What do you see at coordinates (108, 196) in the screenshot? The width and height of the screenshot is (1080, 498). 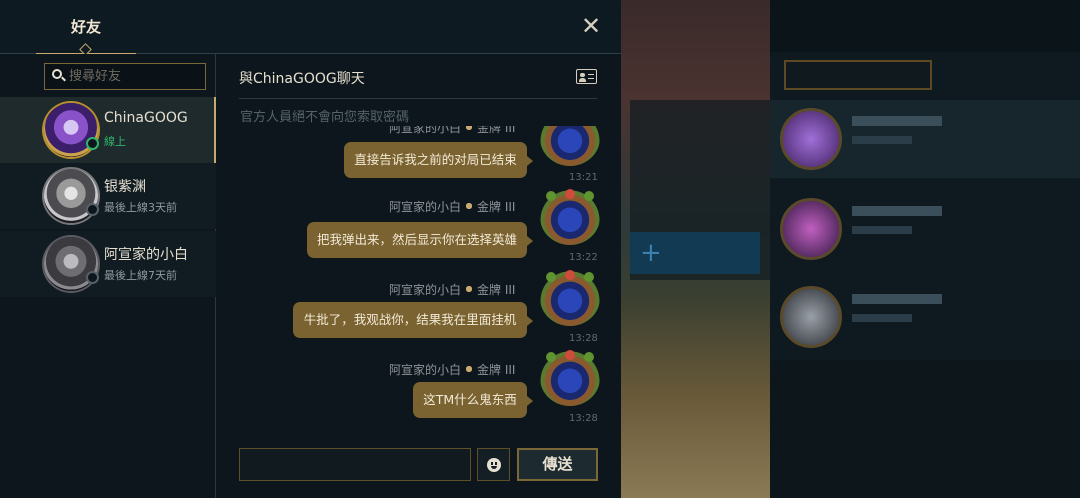 I see `friend-item-silver: 银紫渊 最後上線3天前` at bounding box center [108, 196].